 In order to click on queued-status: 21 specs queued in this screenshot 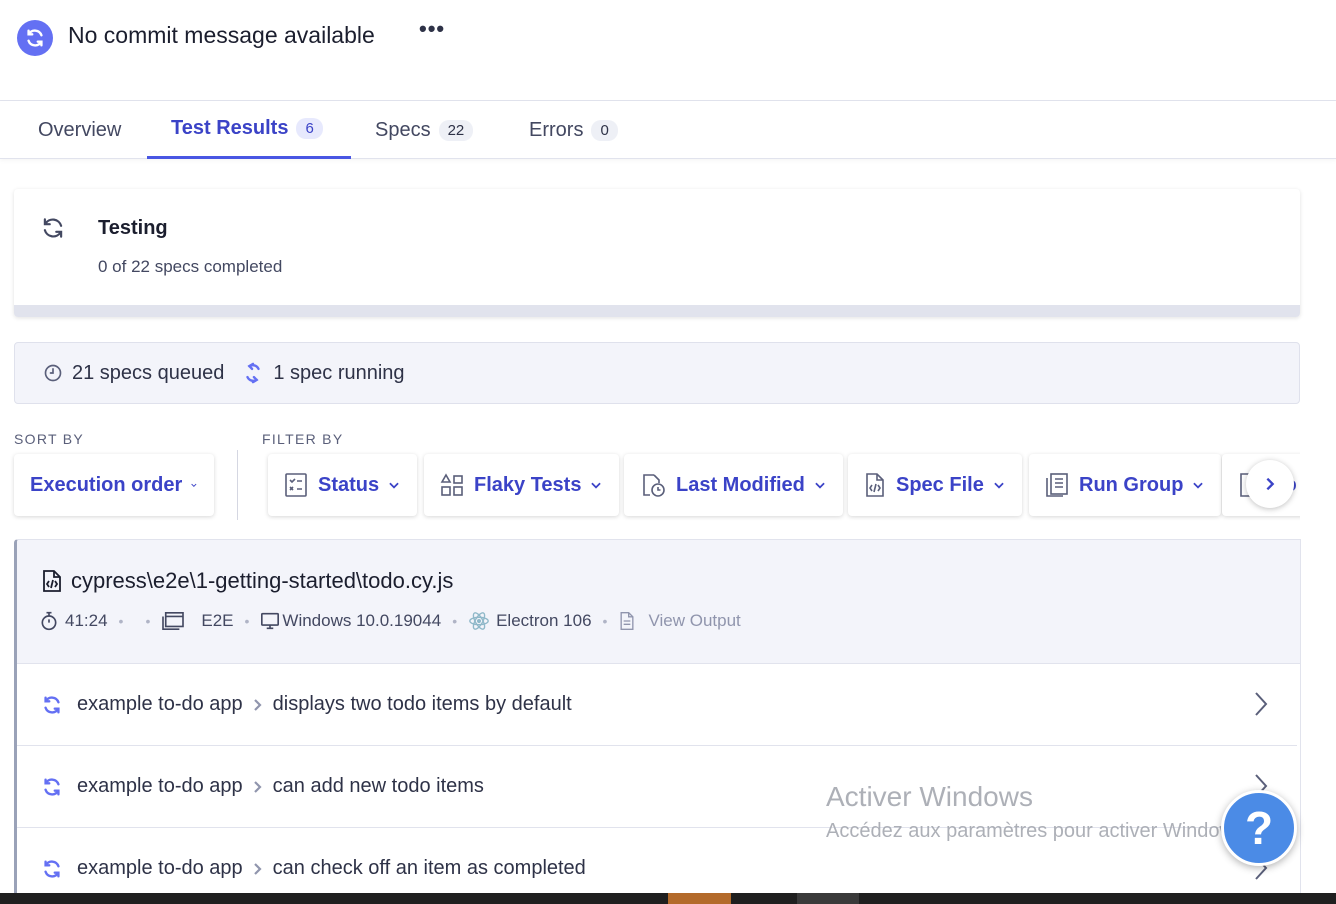, I will do `click(133, 373)`.